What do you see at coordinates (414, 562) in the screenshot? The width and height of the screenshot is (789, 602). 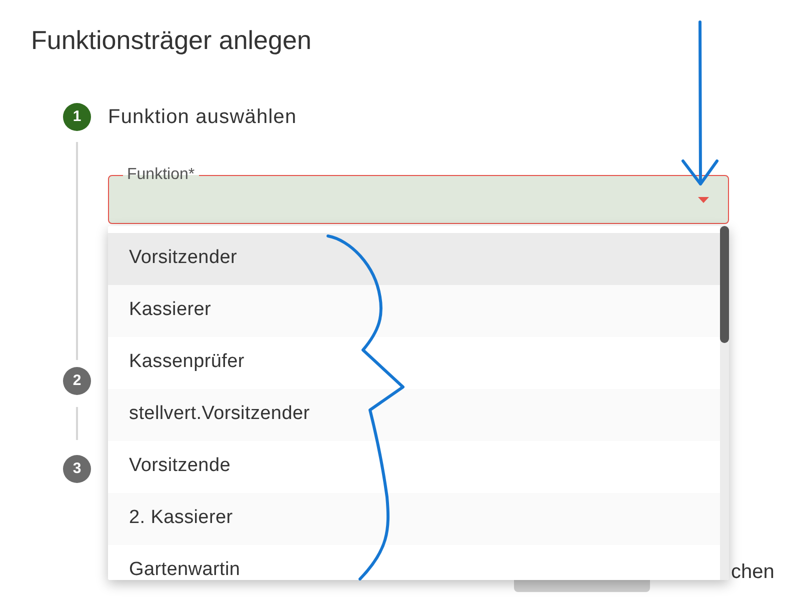 I see `dropdown-option: Gartenwartin` at bounding box center [414, 562].